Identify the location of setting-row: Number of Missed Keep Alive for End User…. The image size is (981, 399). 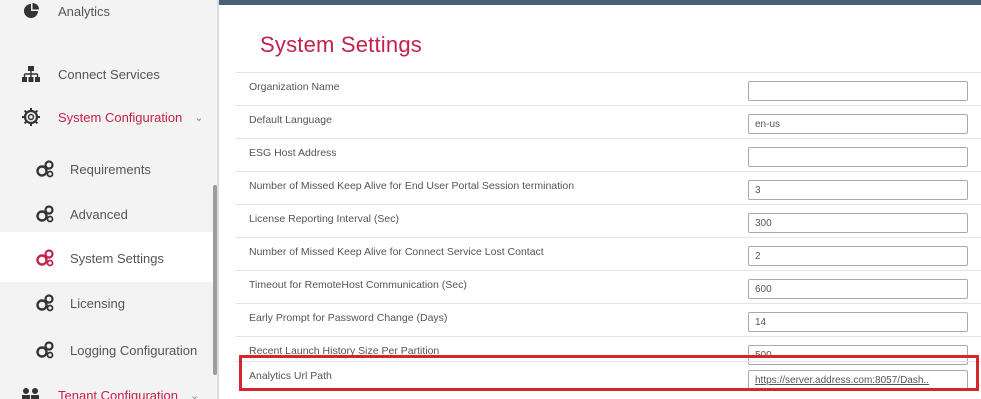
(608, 188).